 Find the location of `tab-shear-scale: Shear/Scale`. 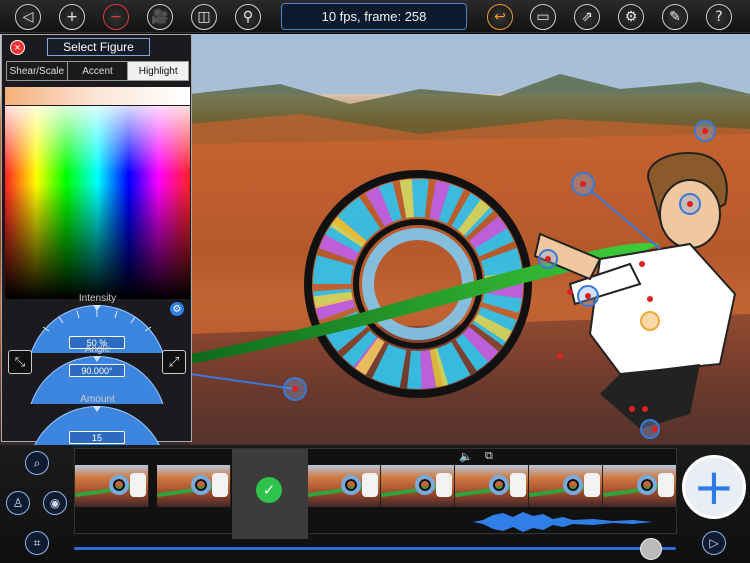

tab-shear-scale: Shear/Scale is located at coordinates (37, 71).